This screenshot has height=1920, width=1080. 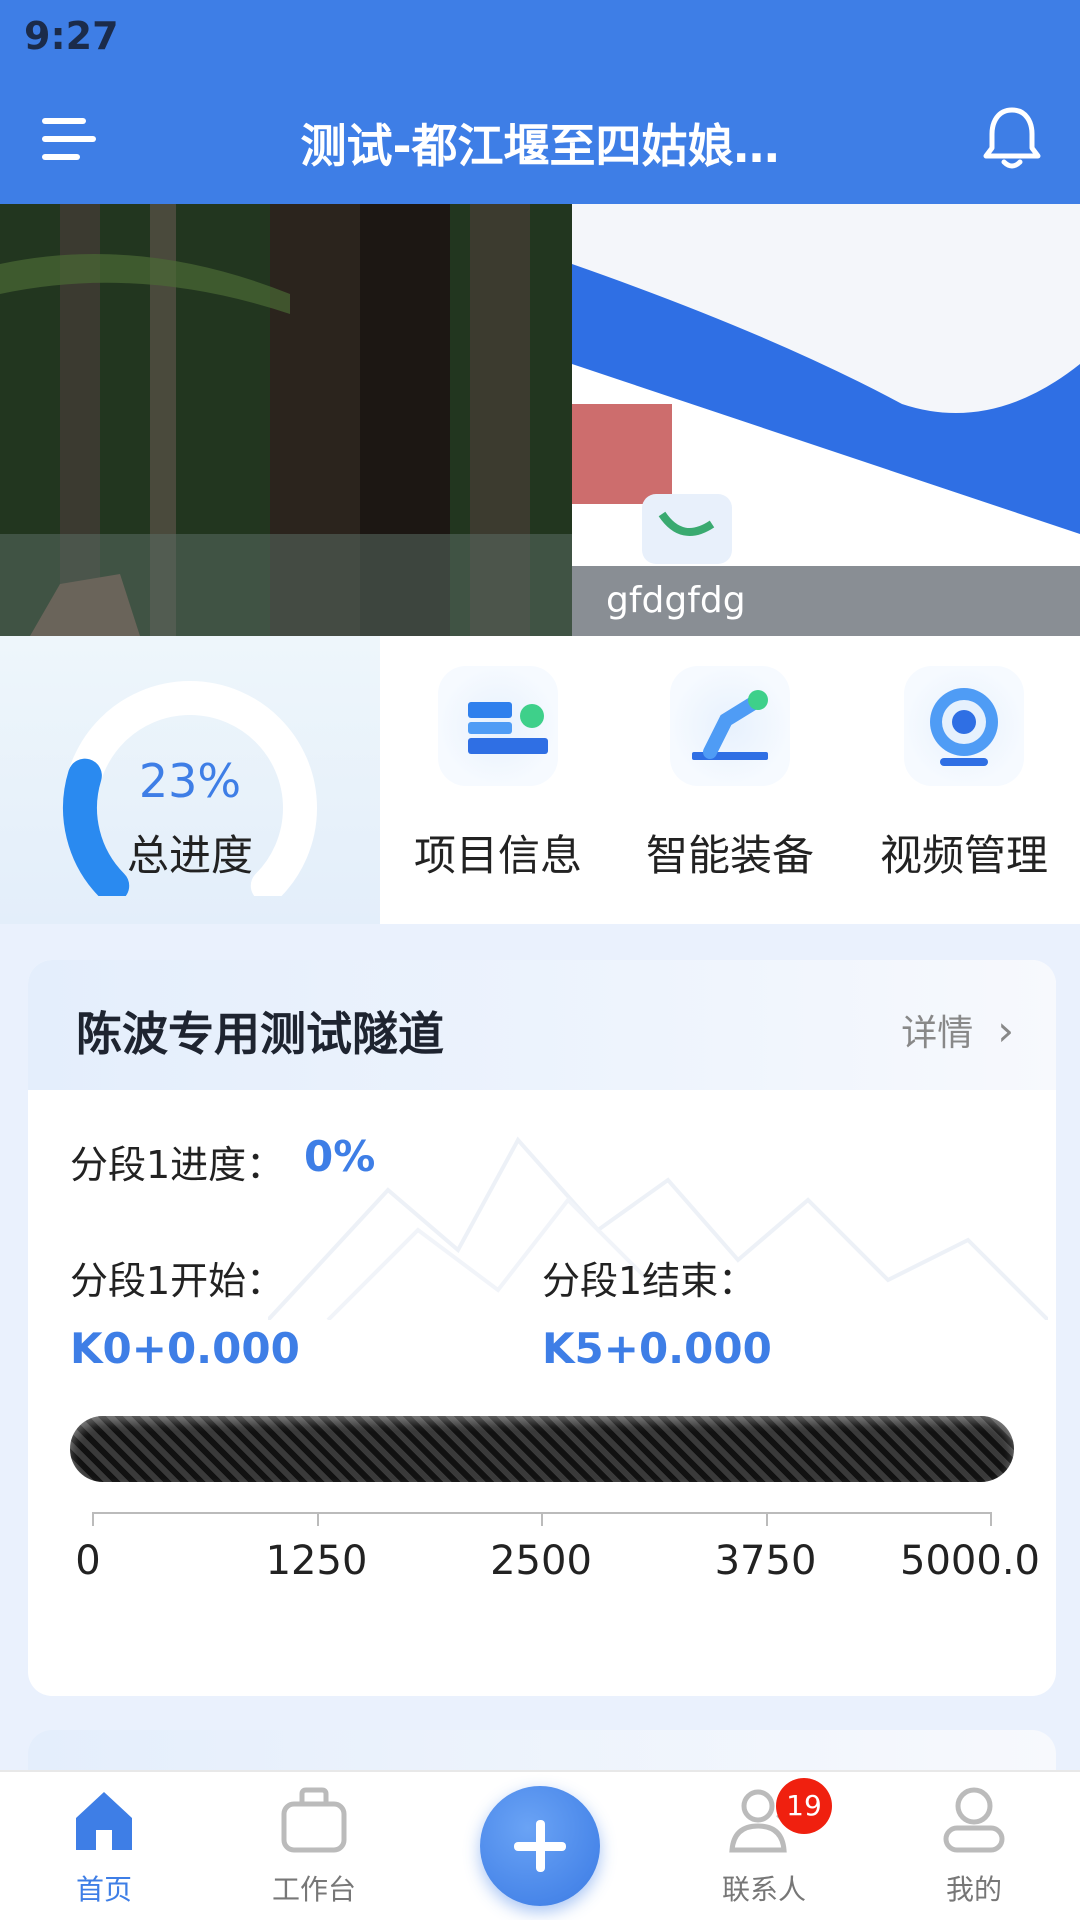 I want to click on scale-tick-label: 1250, so click(x=316, y=1561).